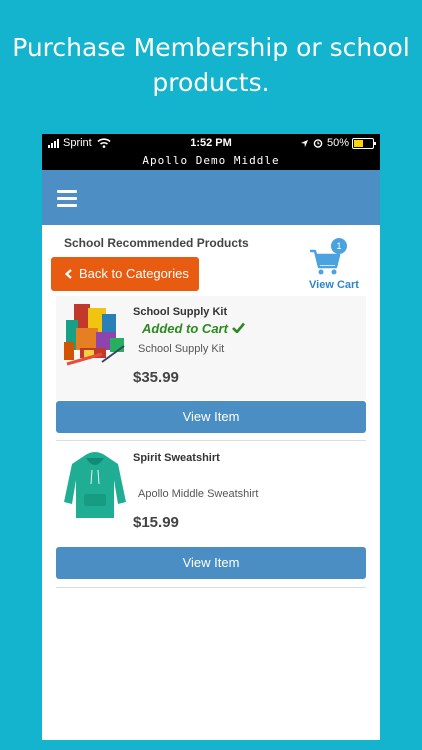 The height and width of the screenshot is (750, 422). Describe the element at coordinates (68, 274) in the screenshot. I see `chevron-left-icon` at that location.